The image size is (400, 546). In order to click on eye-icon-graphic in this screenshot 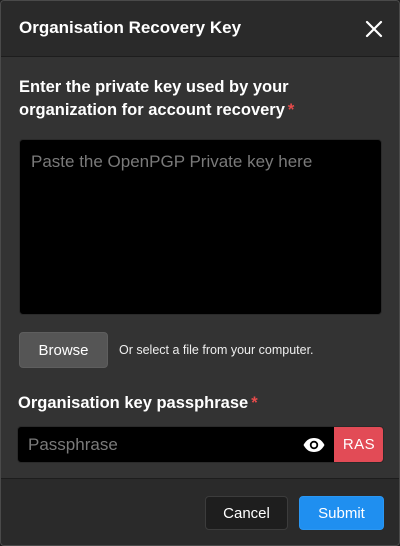, I will do `click(314, 445)`.